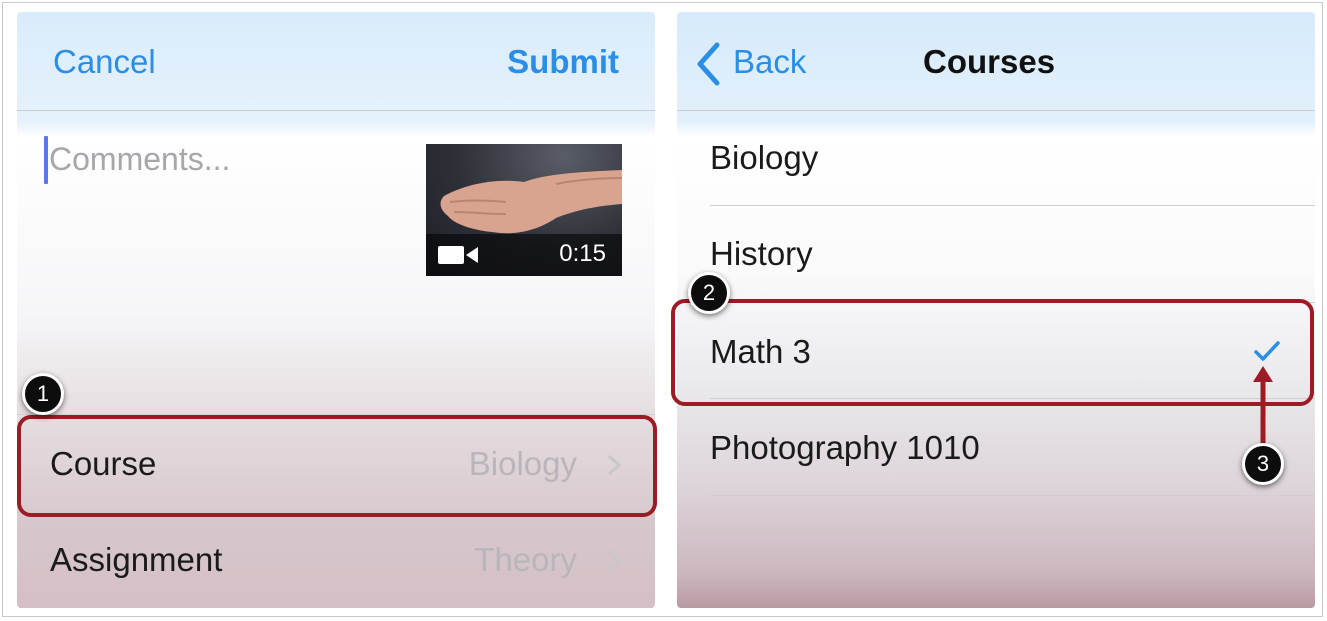 This screenshot has width=1327, height=621. Describe the element at coordinates (525, 559) in the screenshot. I see `assignment-value: Theory` at that location.